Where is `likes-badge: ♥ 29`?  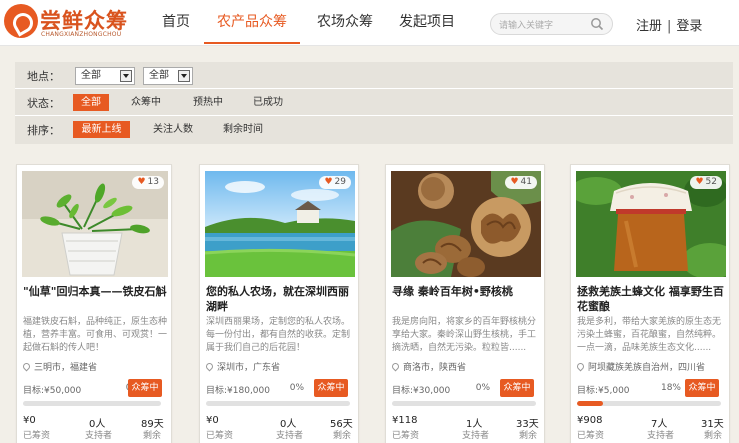
likes-badge: ♥ 29 is located at coordinates (335, 182).